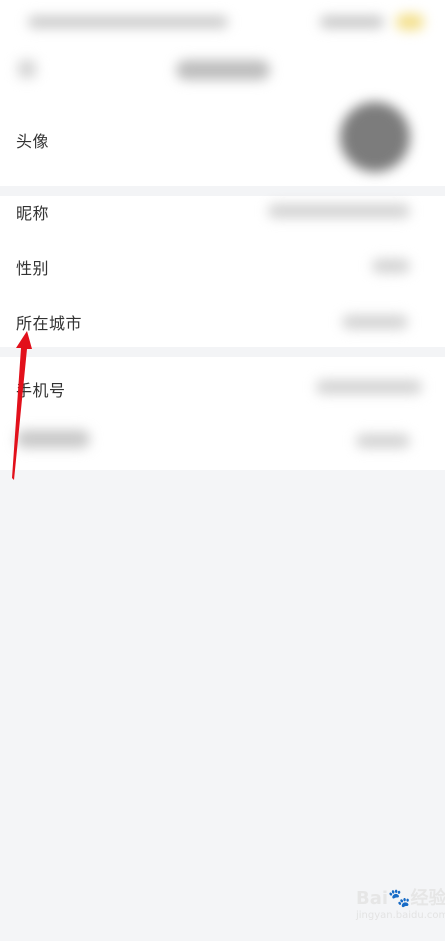 This screenshot has height=941, width=445. What do you see at coordinates (372, 898) in the screenshot?
I see `watermark-brand: Bai` at bounding box center [372, 898].